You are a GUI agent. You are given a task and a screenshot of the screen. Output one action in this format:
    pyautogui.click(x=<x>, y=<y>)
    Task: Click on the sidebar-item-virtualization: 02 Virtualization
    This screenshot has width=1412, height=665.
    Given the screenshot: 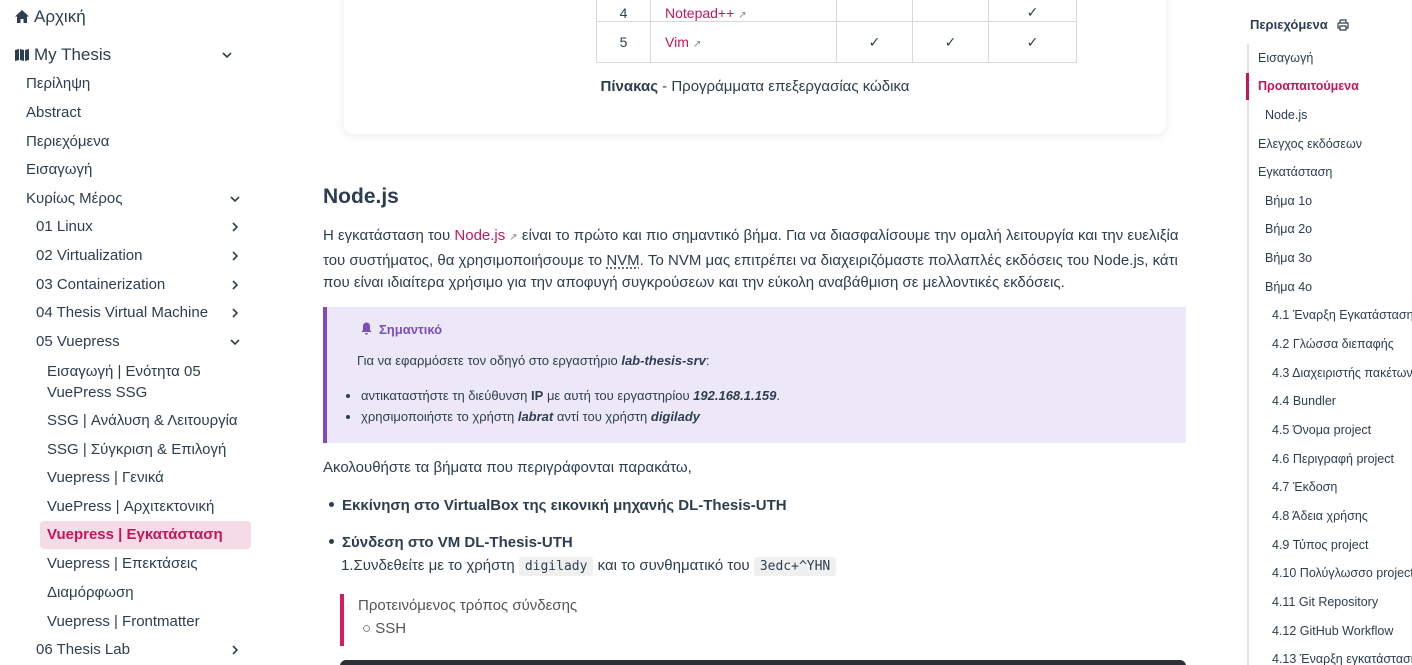 What is the action you would take?
    pyautogui.click(x=145, y=255)
    